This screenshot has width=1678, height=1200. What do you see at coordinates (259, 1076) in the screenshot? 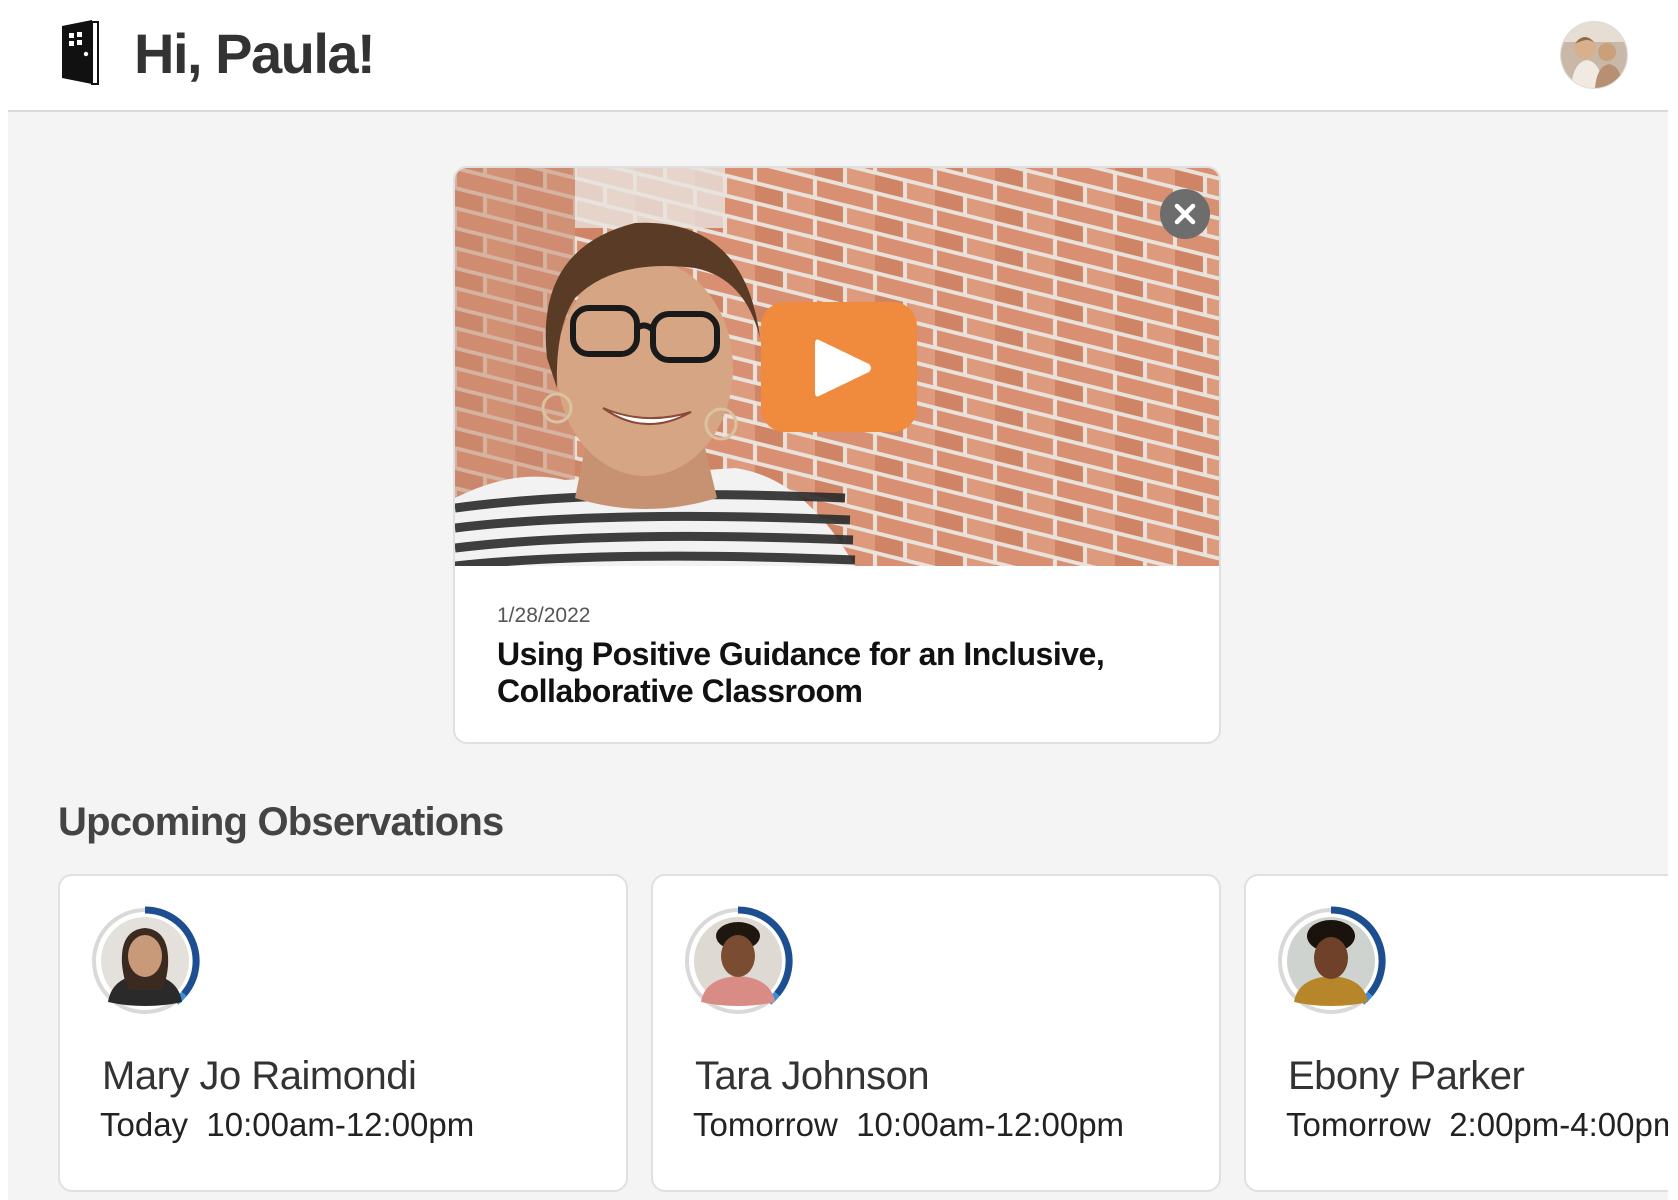
I see `observation-name: Mary Jo Raimondi` at bounding box center [259, 1076].